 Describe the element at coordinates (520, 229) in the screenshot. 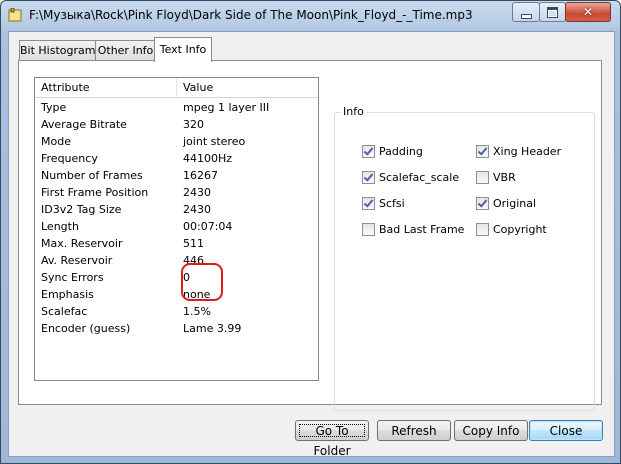

I see `checkbox-label: Copyright` at that location.